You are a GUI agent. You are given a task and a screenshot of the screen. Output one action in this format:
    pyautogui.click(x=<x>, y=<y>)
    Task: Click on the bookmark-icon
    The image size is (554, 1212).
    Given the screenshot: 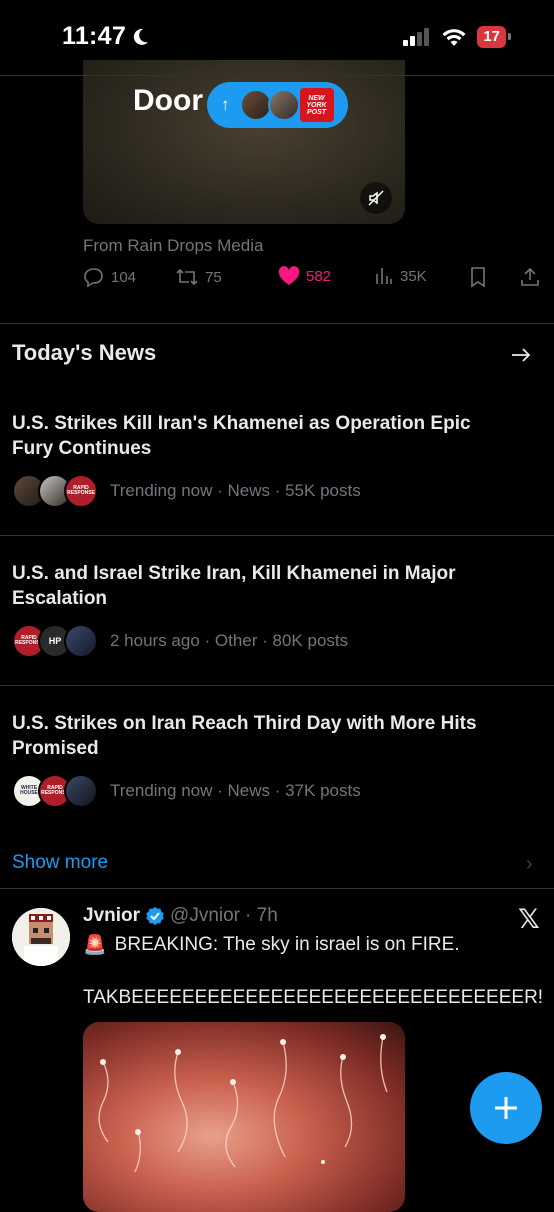 What is the action you would take?
    pyautogui.click(x=478, y=277)
    